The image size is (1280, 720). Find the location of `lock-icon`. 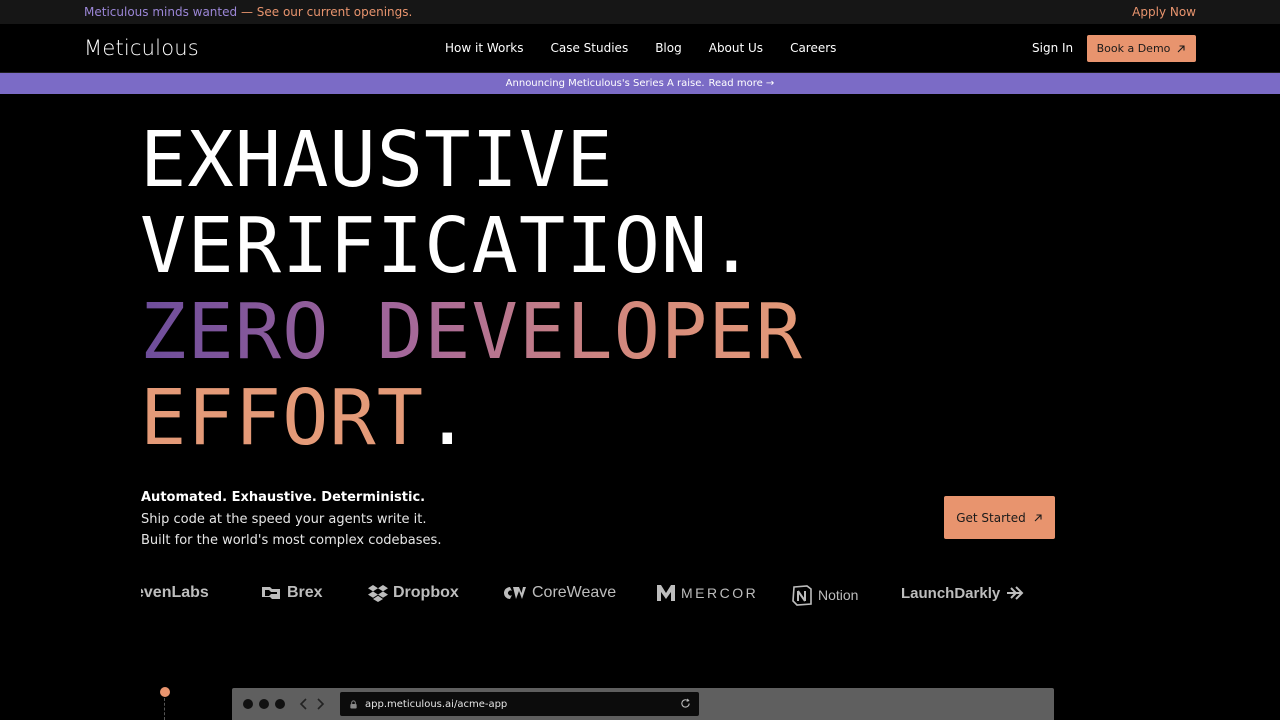

lock-icon is located at coordinates (353, 704).